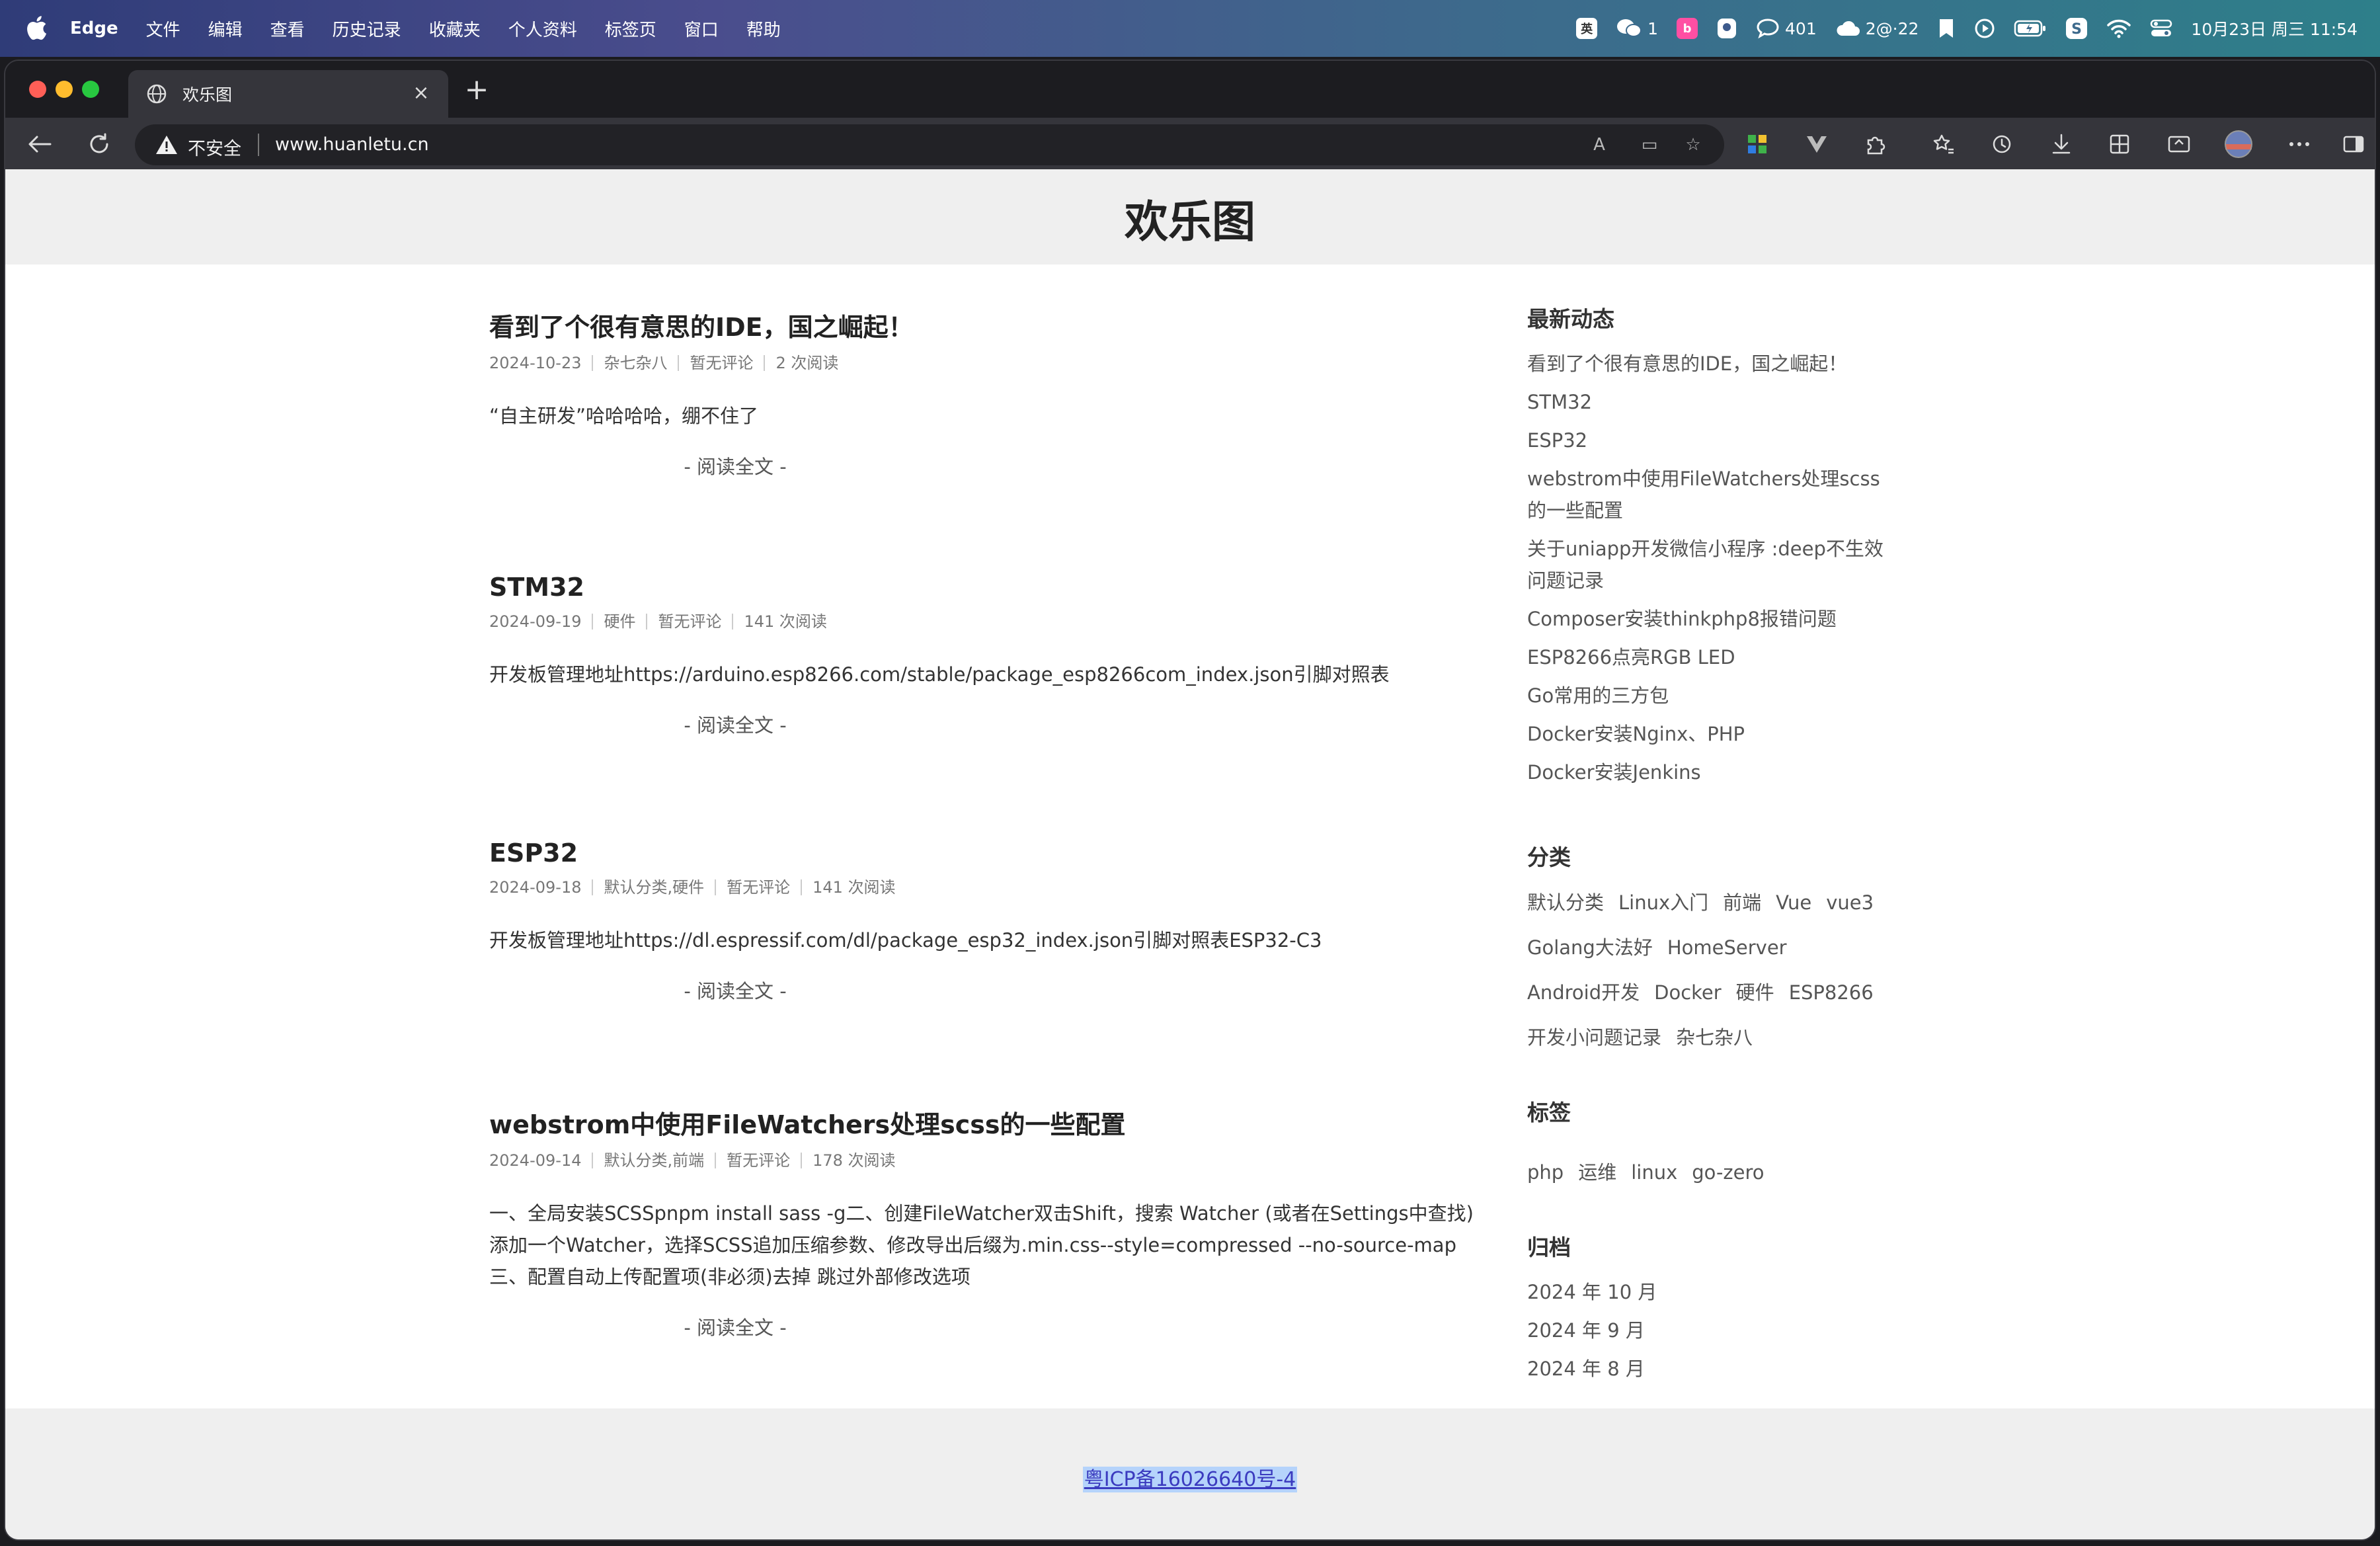  Describe the element at coordinates (1637, 28) in the screenshot. I see `wechat-status: 1` at that location.